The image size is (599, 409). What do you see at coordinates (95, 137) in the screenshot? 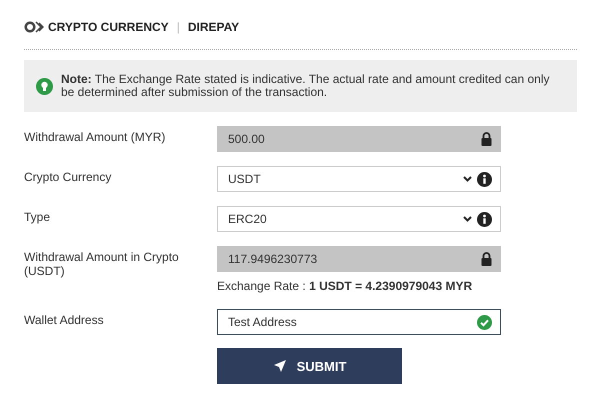
I see `field-label: Withdrawal Amount (MYR)` at bounding box center [95, 137].